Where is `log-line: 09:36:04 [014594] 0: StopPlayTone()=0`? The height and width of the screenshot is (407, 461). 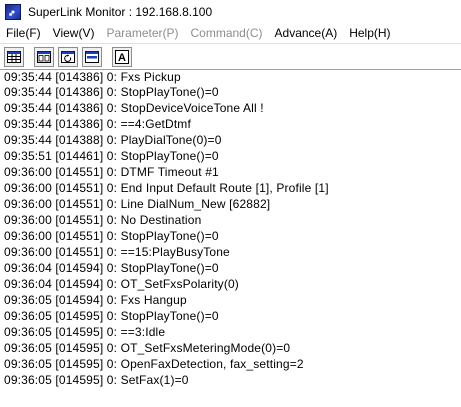
log-line: 09:36:04 [014594] 0: StopPlayTone()=0 is located at coordinates (111, 268).